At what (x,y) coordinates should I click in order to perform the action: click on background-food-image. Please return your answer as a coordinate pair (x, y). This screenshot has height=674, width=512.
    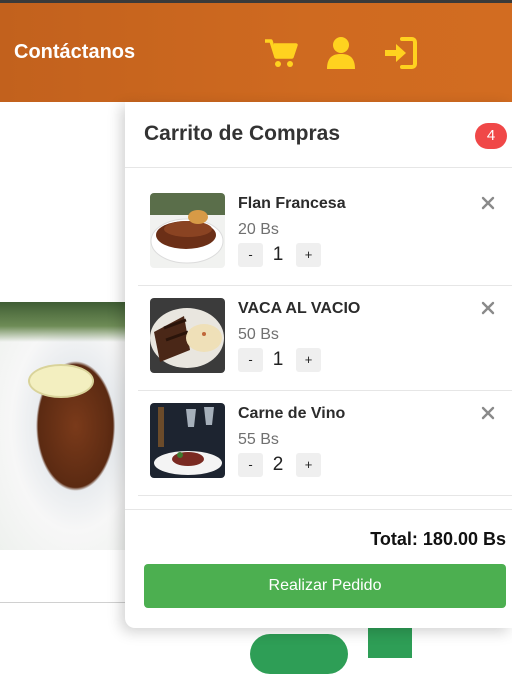
    Looking at the image, I should click on (63, 426).